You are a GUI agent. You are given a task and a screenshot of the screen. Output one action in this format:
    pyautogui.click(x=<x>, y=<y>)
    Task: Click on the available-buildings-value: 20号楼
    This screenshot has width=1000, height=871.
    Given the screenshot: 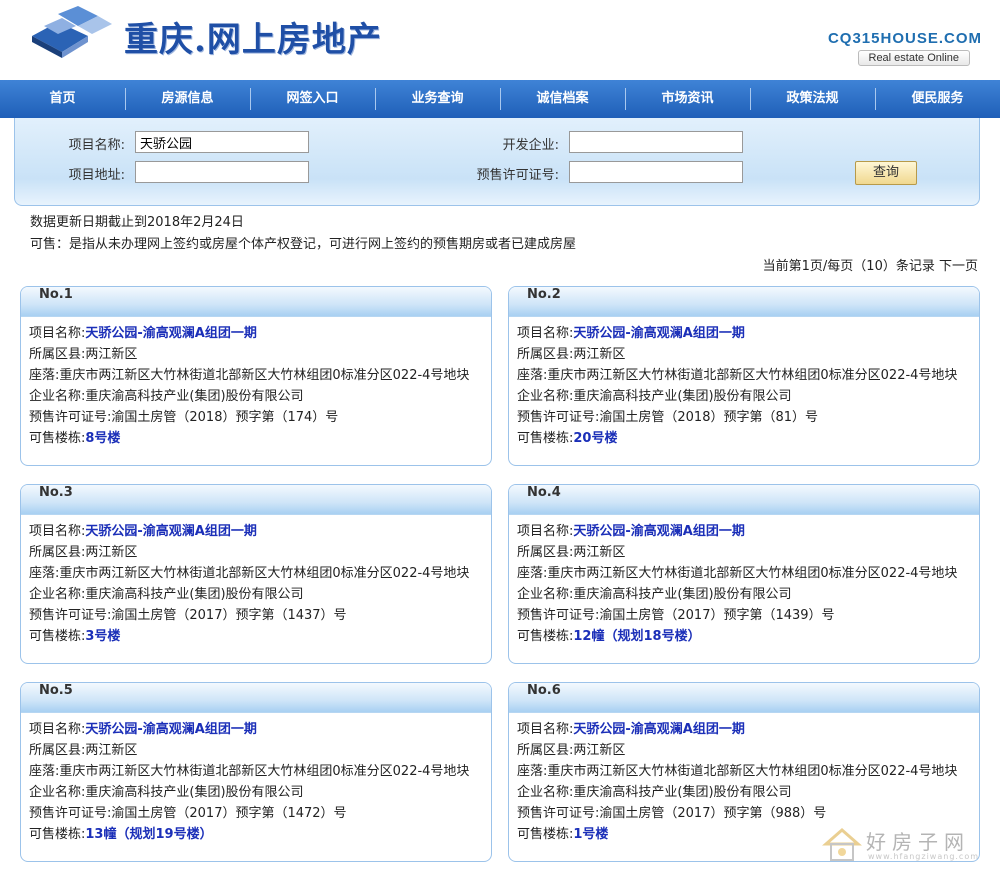 What is the action you would take?
    pyautogui.click(x=595, y=438)
    